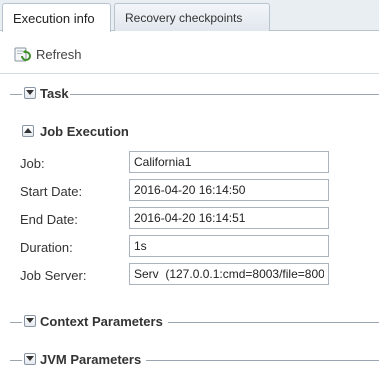 The image size is (379, 383). Describe the element at coordinates (194, 94) in the screenshot. I see `task-section-header: Task` at that location.